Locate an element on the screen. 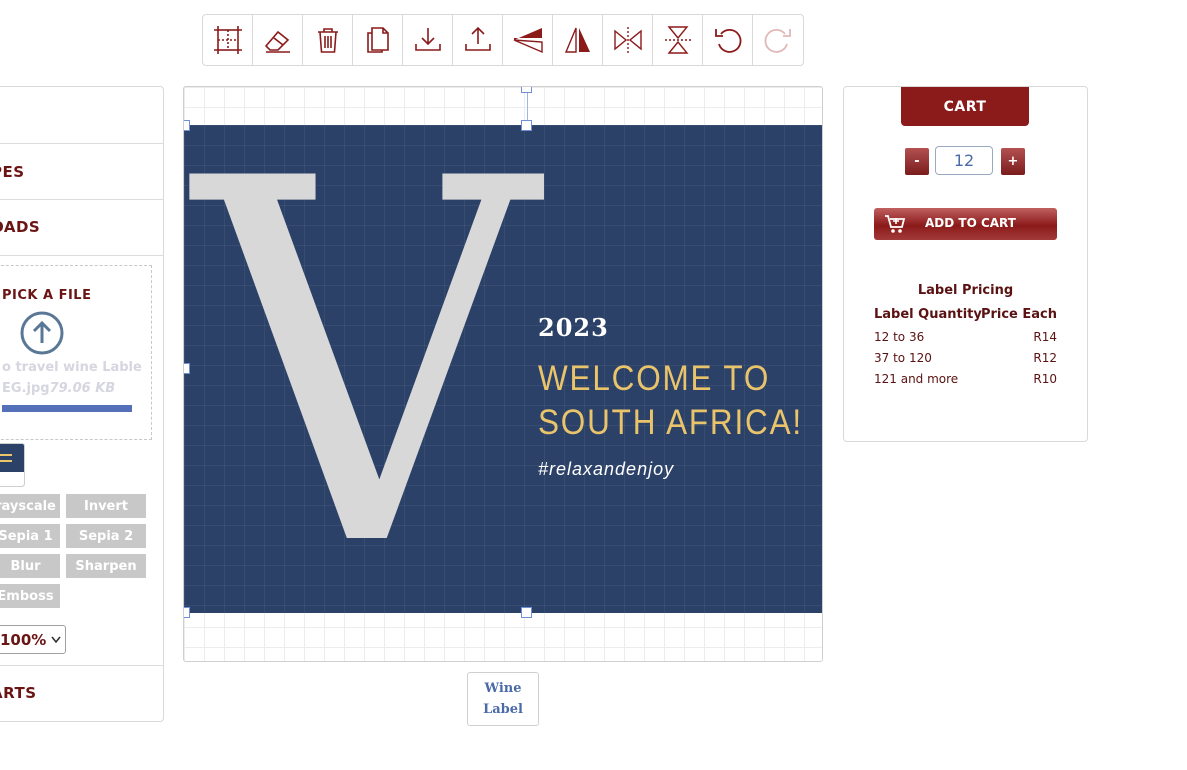  eraser-button is located at coordinates (278, 40).